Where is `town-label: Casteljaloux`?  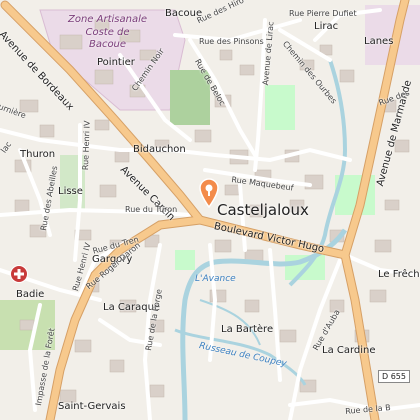
town-label: Casteljaloux is located at coordinates (263, 210).